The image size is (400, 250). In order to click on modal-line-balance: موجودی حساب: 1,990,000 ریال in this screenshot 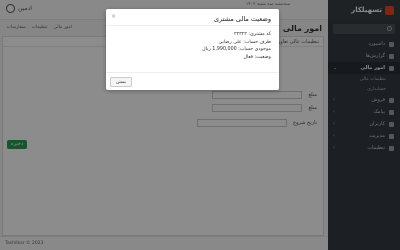, I will do `click(236, 49)`.